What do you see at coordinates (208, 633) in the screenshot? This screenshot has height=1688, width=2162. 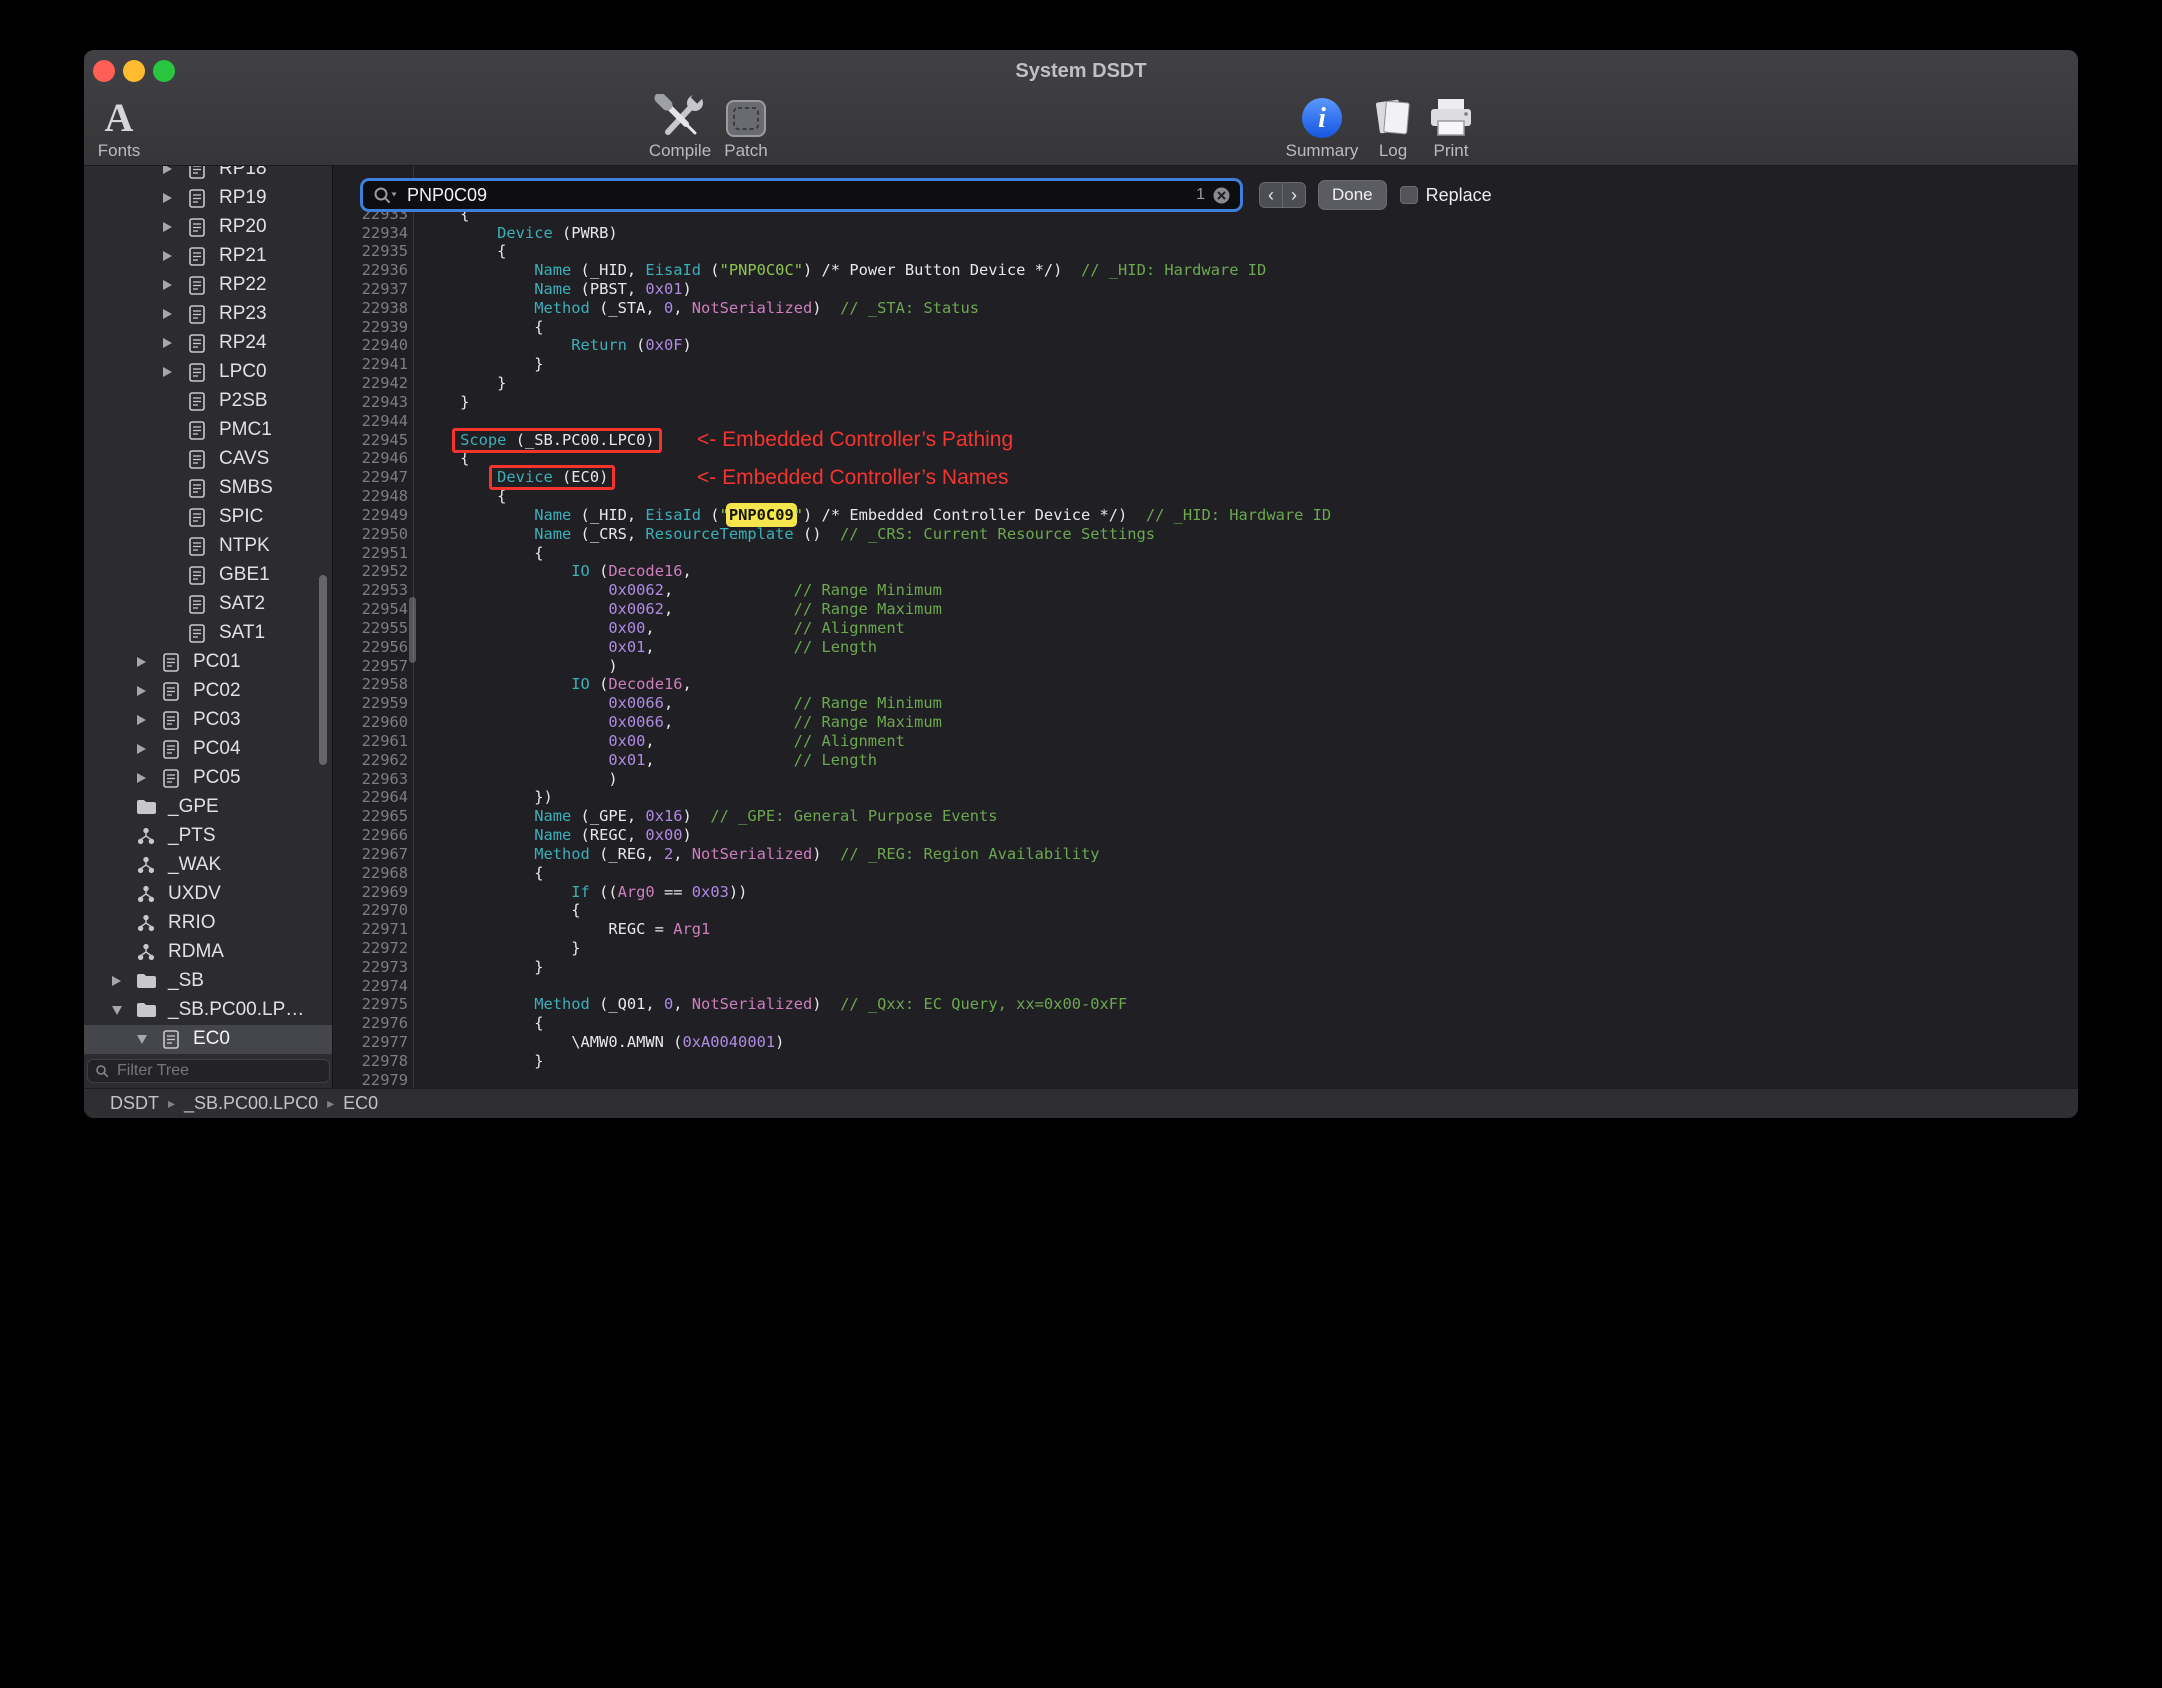 I see `sidebar-item-SAT1: SAT1` at bounding box center [208, 633].